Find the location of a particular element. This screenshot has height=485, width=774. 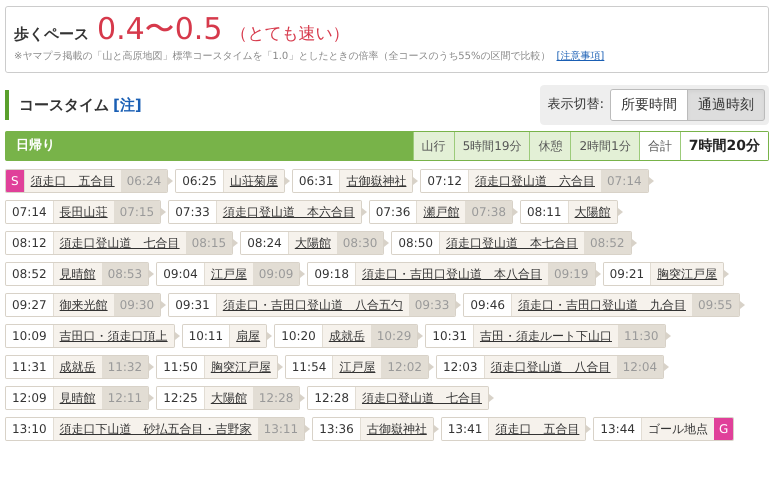

place-link: 長田山荘 is located at coordinates (83, 212).